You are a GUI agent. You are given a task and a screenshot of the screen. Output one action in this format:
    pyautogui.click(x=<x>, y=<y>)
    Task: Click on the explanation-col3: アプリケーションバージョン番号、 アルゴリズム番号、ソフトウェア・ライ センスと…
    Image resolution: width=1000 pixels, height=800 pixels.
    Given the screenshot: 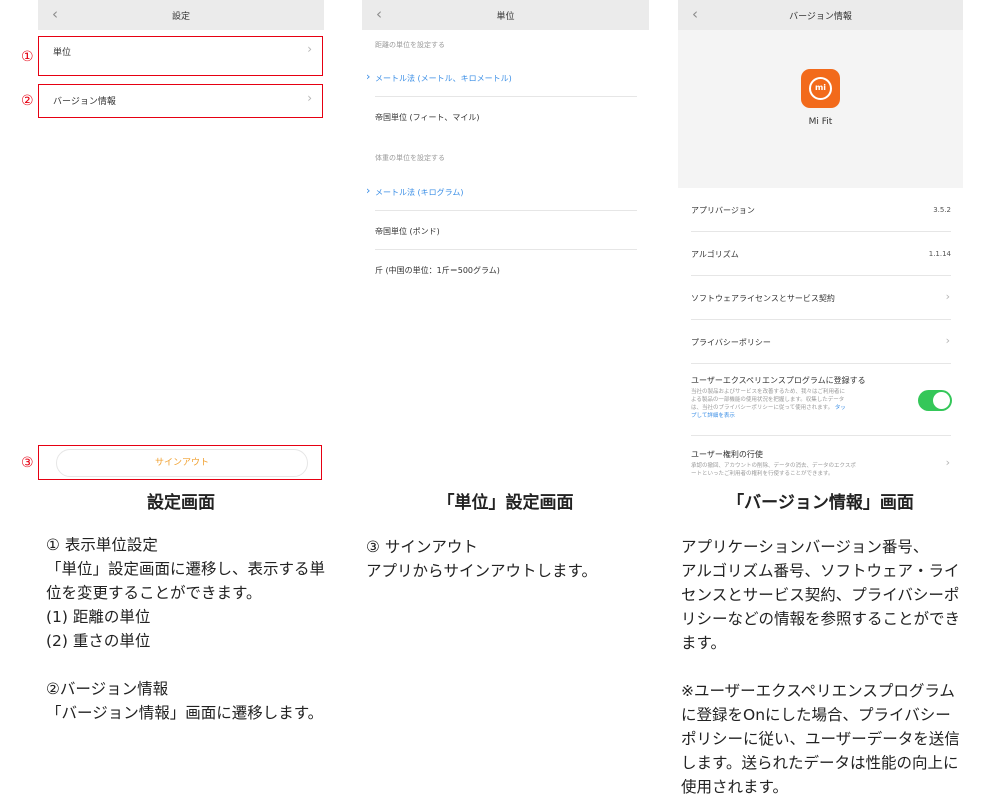 What is the action you would take?
    pyautogui.click(x=820, y=667)
    